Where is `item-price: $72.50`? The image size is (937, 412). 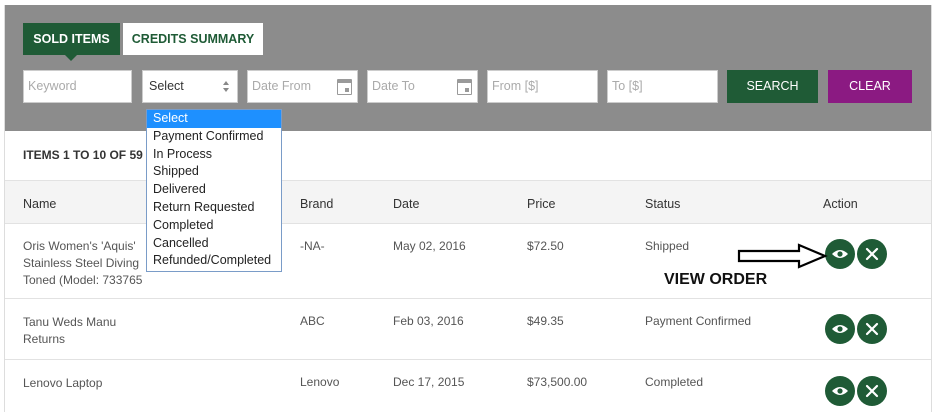
item-price: $72.50 is located at coordinates (545, 246).